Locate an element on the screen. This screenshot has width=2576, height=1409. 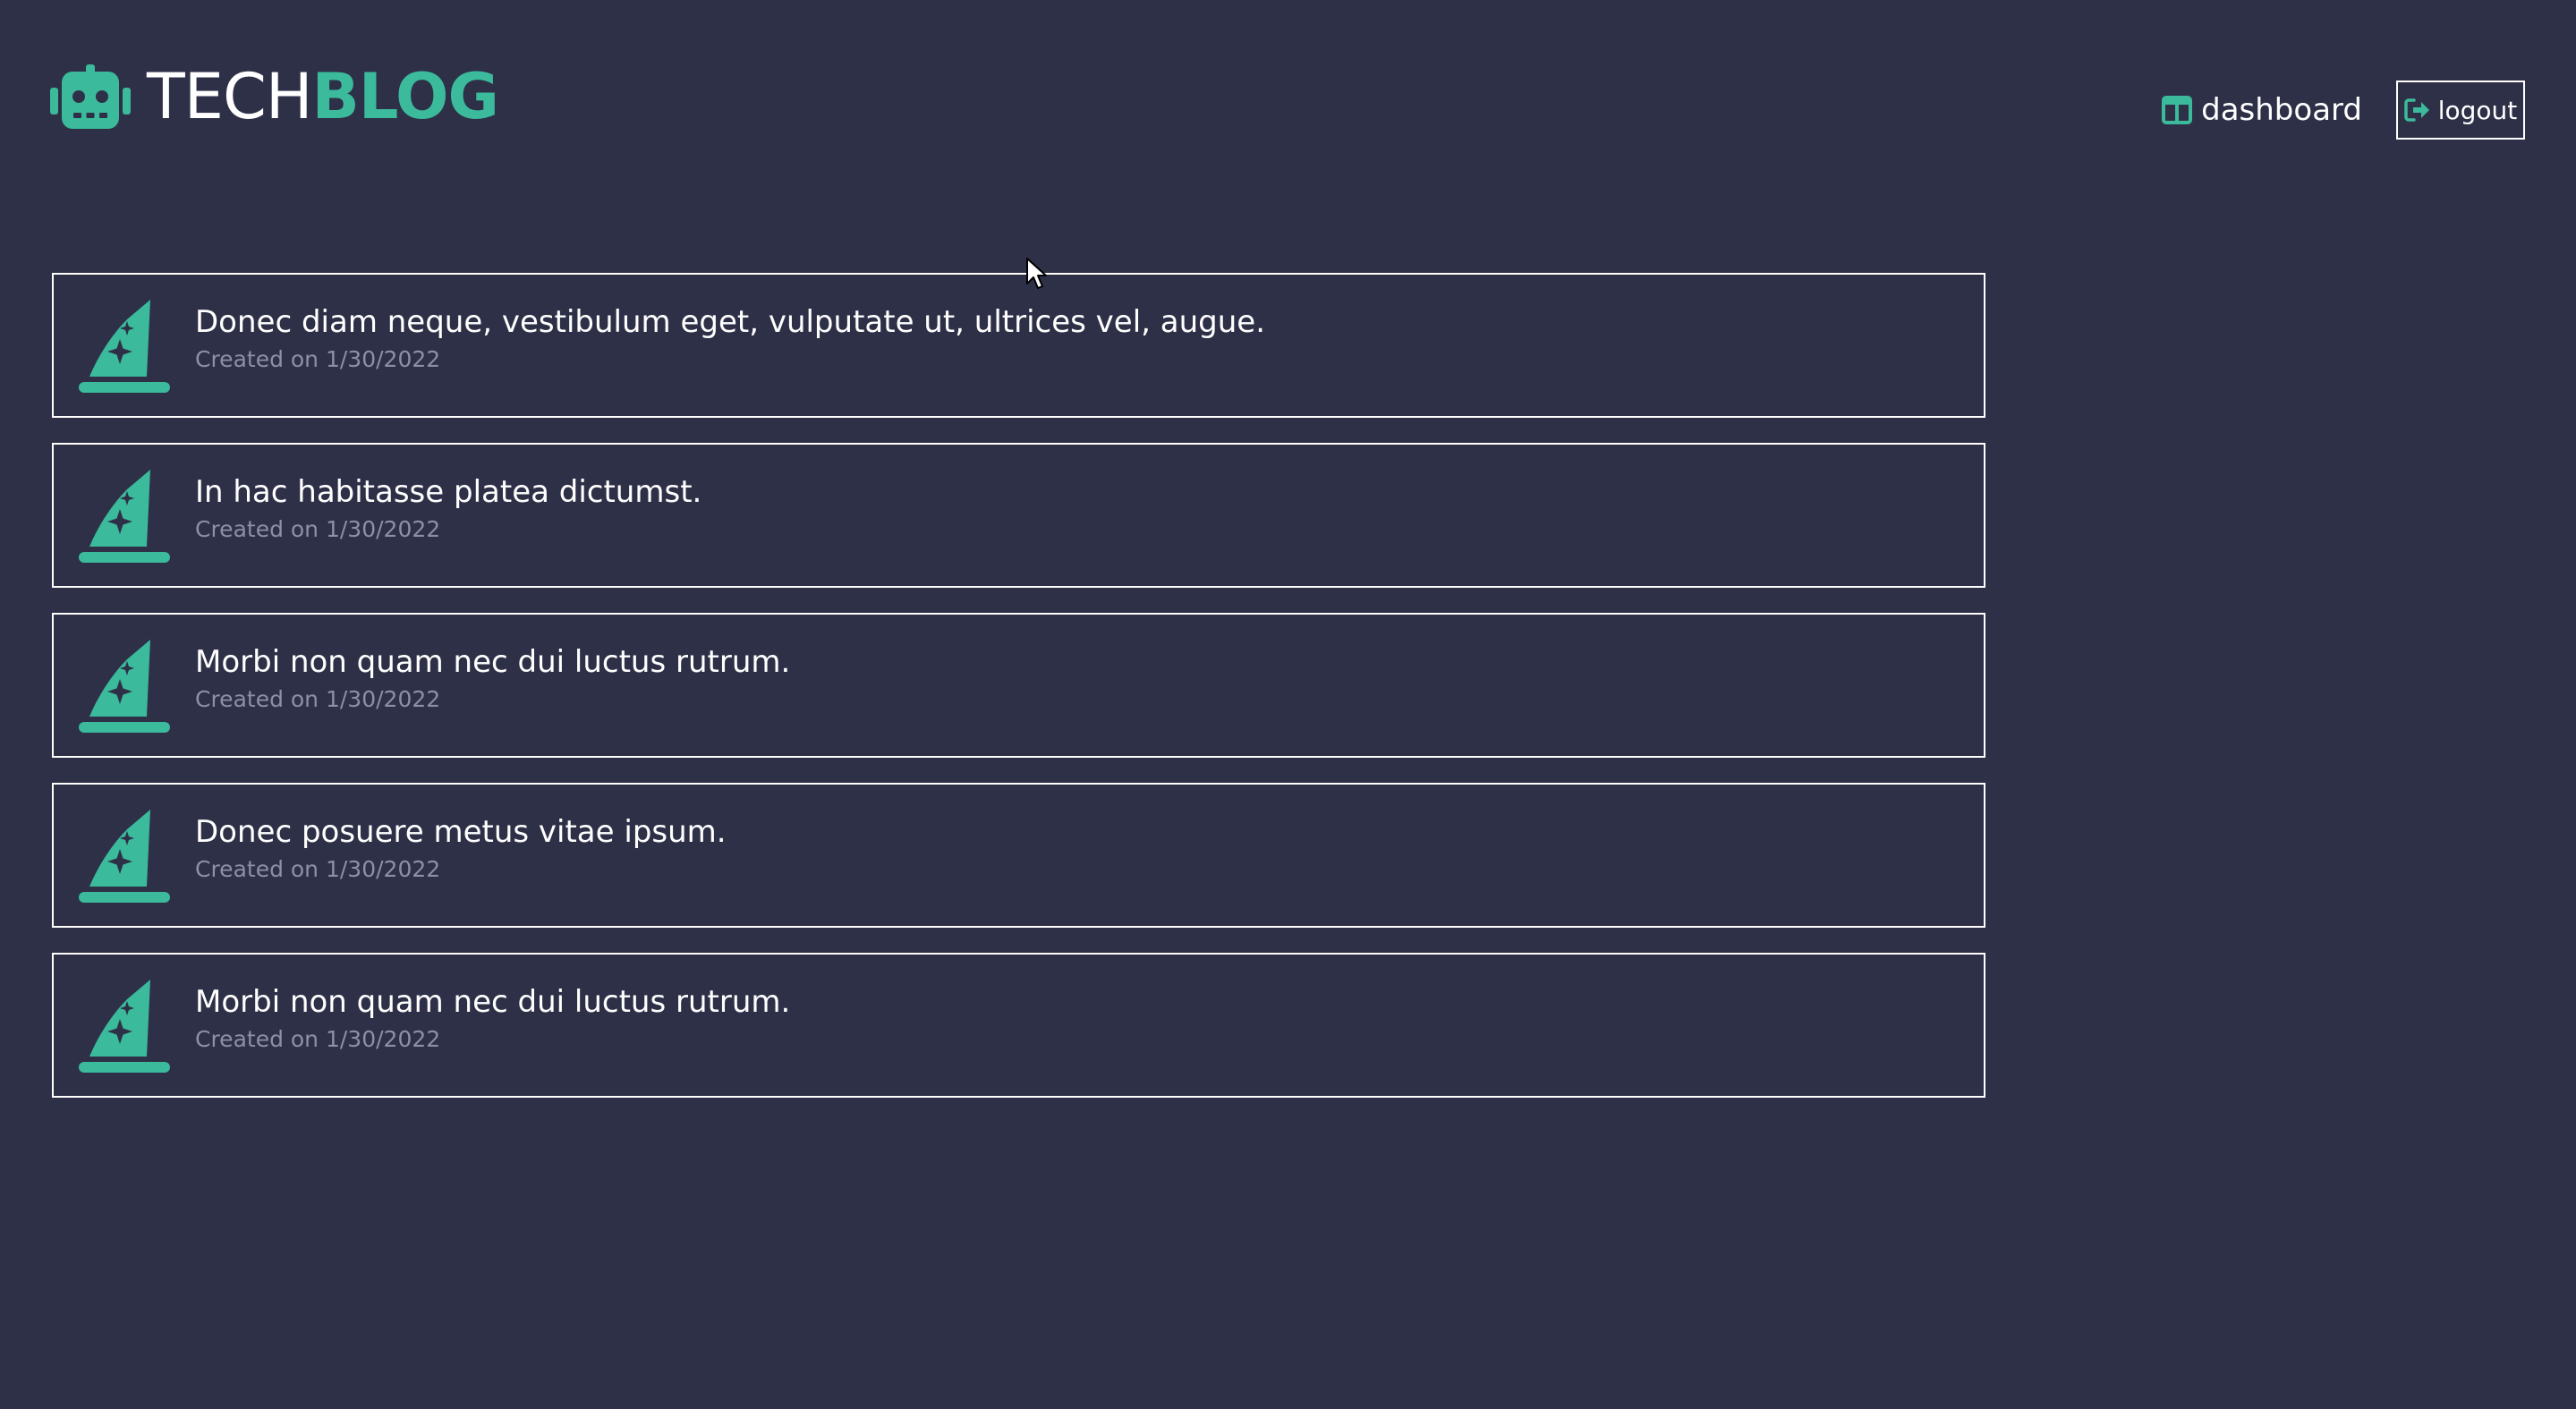
logout-button: logout is located at coordinates (2460, 111).